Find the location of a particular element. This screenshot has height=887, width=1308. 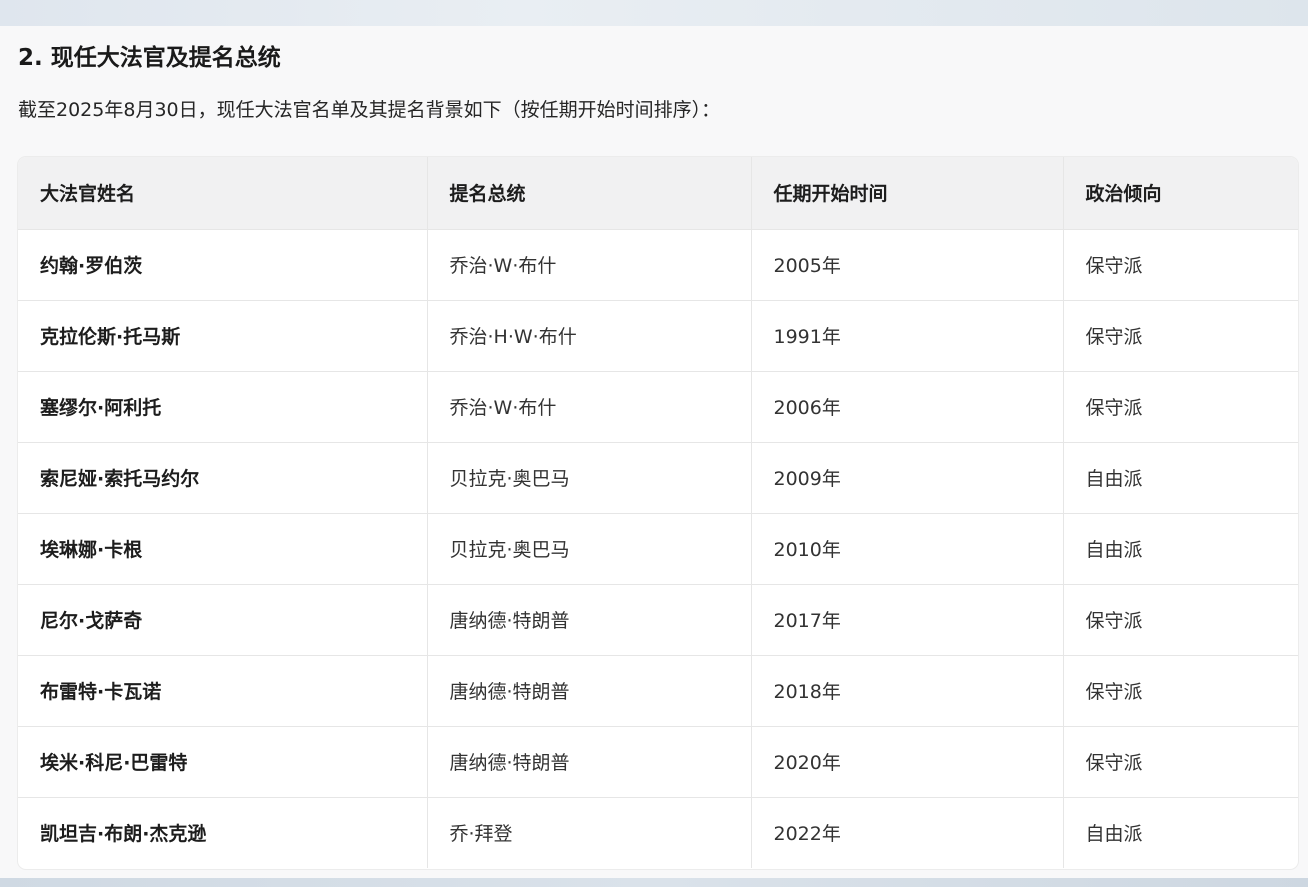

cell-term-start: 2017年 is located at coordinates (906, 619).